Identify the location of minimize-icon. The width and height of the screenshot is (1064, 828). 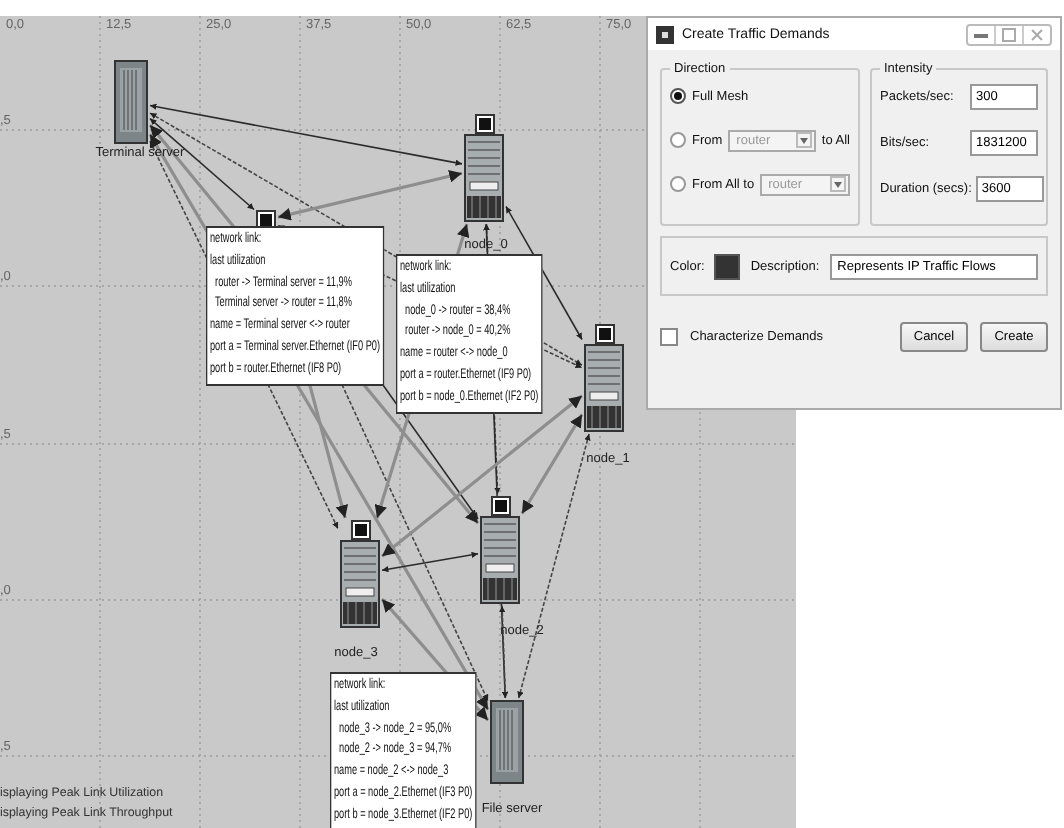
(981, 34).